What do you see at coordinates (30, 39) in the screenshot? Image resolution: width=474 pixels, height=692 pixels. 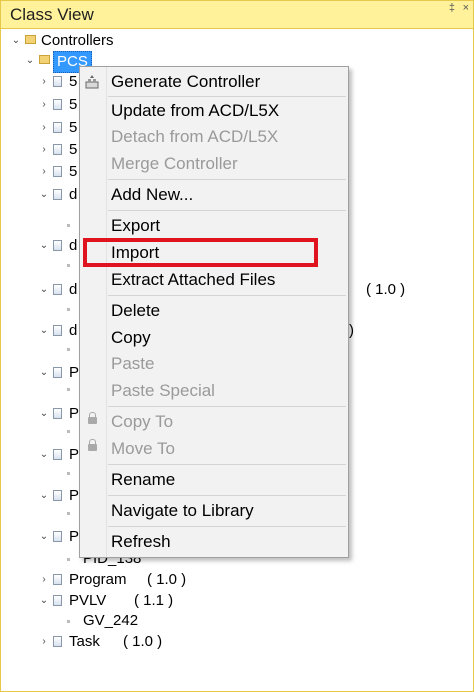 I see `folder-icon` at bounding box center [30, 39].